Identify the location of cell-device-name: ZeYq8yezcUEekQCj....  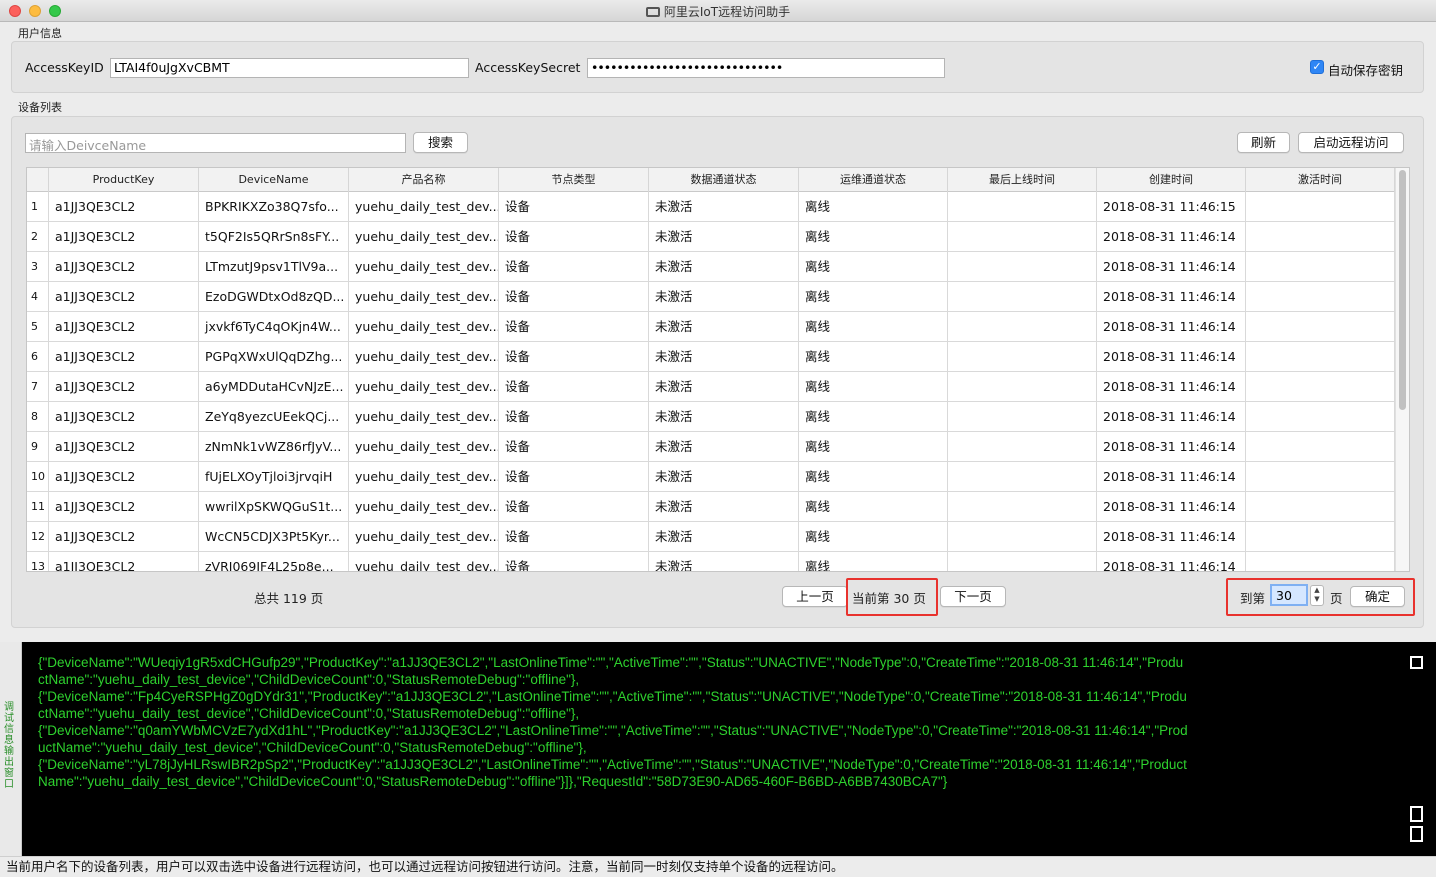
(274, 417).